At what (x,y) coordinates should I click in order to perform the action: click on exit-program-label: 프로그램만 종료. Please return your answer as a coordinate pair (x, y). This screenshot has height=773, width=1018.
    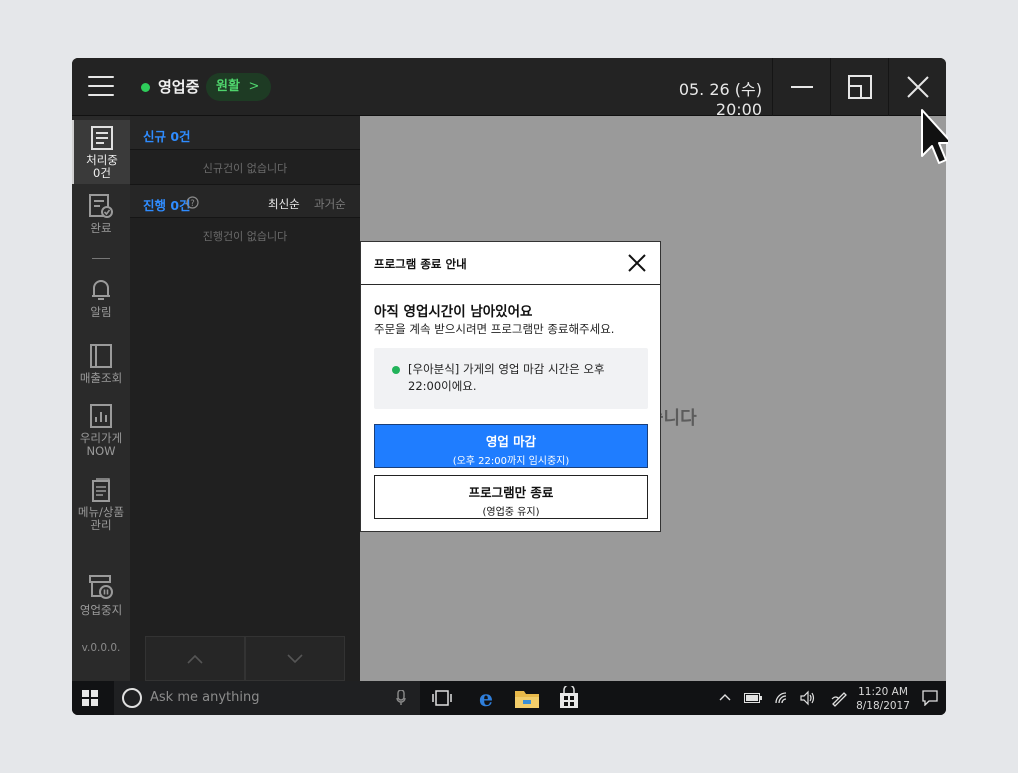
    Looking at the image, I should click on (511, 492).